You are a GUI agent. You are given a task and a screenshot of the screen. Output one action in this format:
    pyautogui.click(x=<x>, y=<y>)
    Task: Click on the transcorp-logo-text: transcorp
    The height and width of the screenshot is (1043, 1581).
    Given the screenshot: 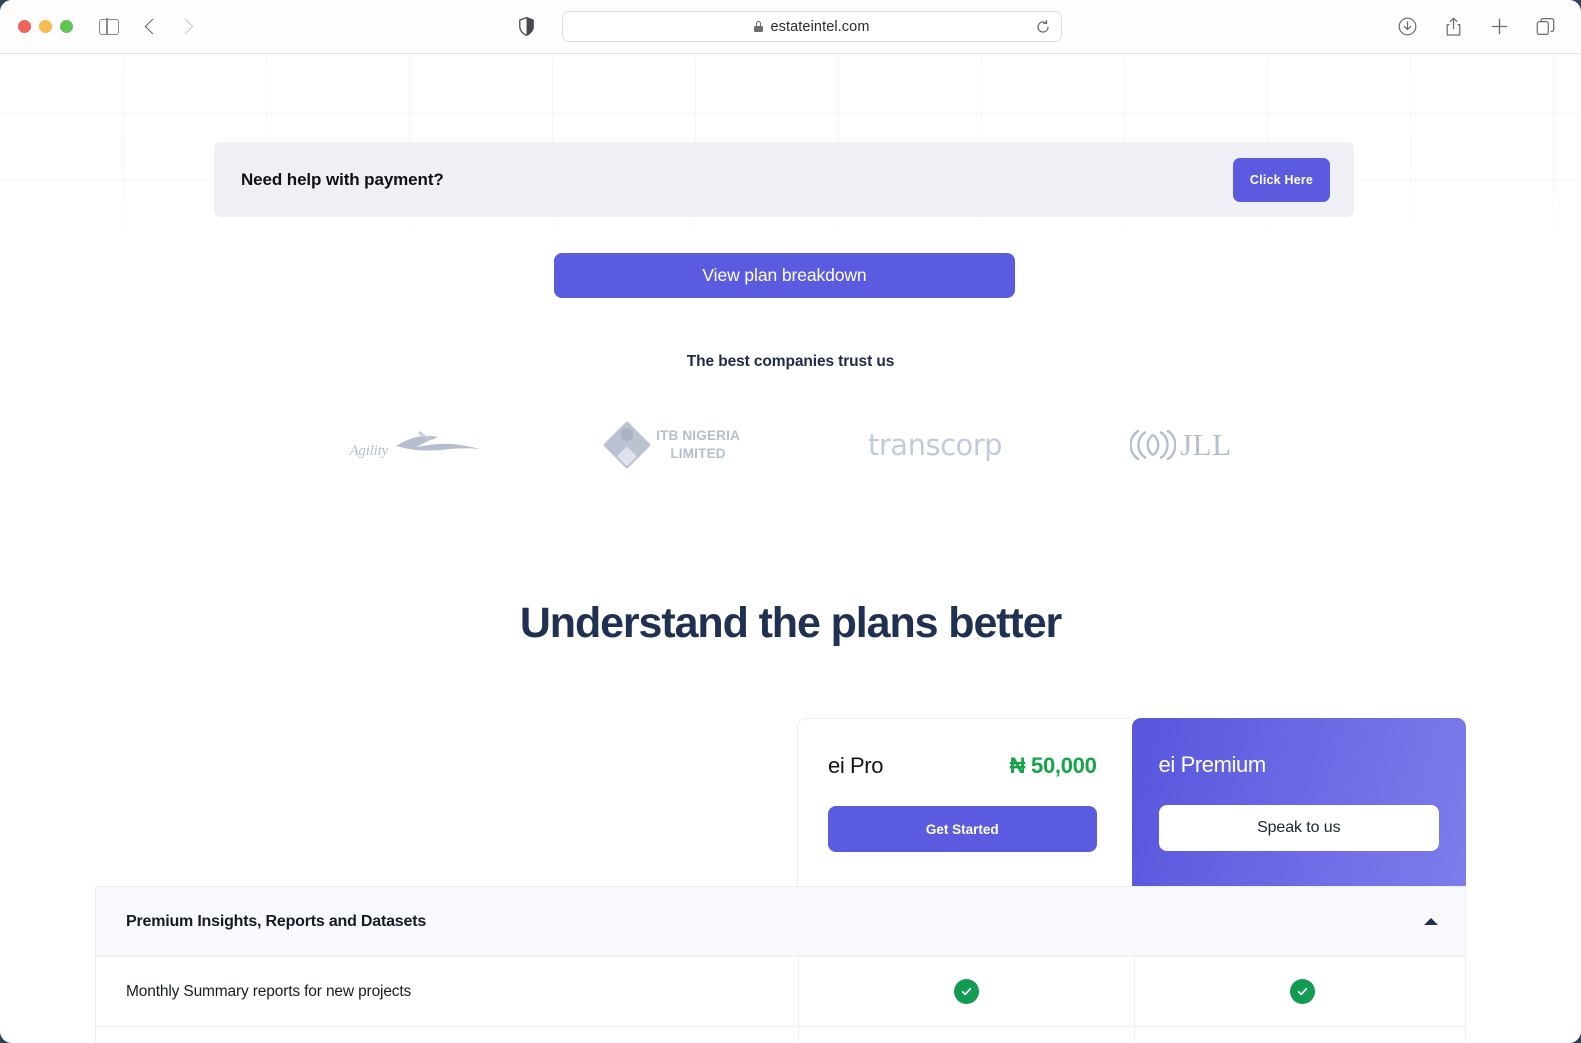 What is the action you would take?
    pyautogui.click(x=935, y=445)
    